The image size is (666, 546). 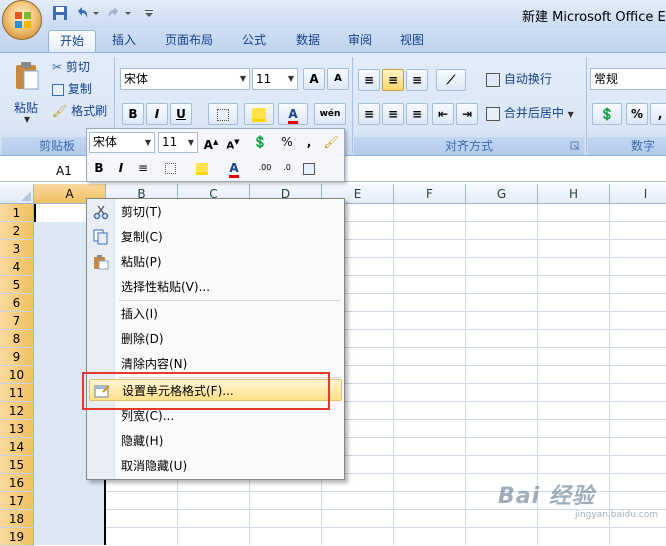 I want to click on menu-item-cut: 剪切(T), so click(x=215, y=212).